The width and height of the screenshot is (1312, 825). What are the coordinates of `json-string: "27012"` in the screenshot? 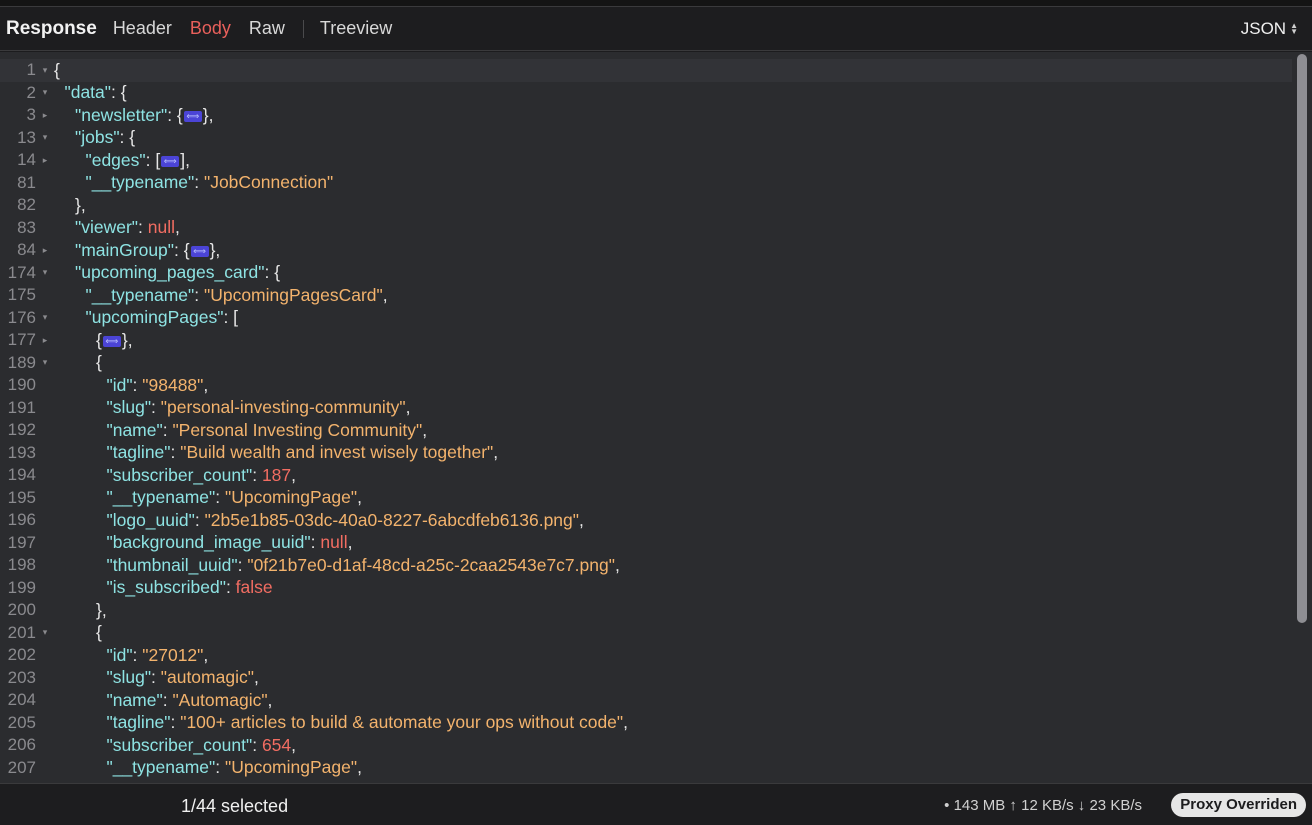 It's located at (173, 654).